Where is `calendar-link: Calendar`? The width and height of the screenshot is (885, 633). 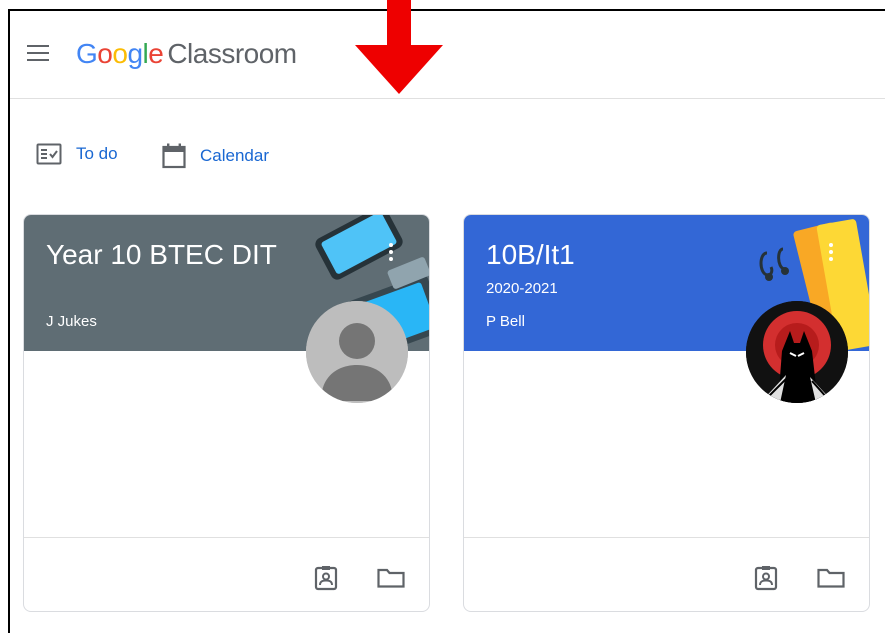 calendar-link: Calendar is located at coordinates (215, 156).